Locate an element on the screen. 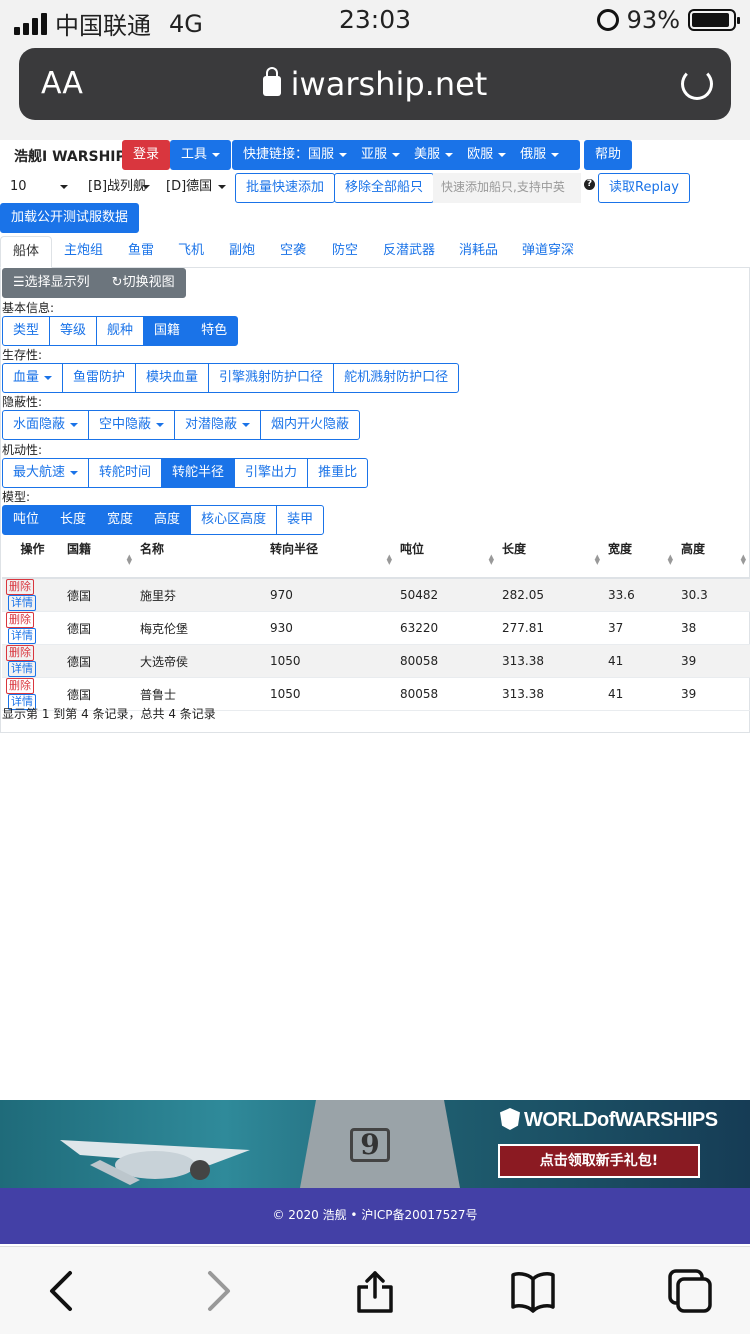  mobility-label: 机动性: is located at coordinates (22, 450).